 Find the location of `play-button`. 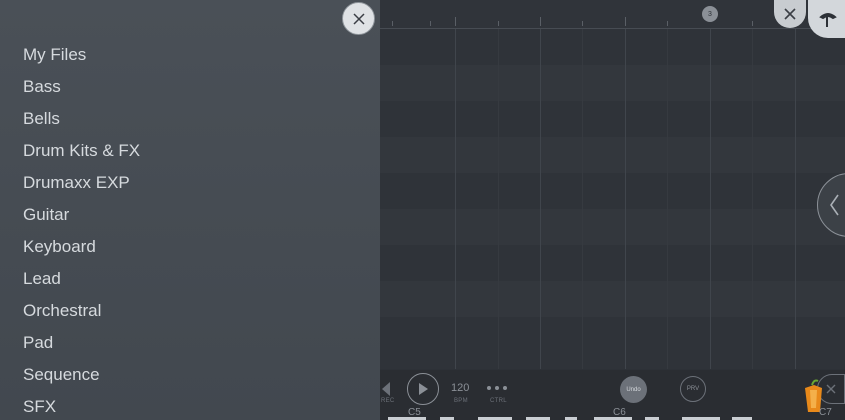

play-button is located at coordinates (423, 389).